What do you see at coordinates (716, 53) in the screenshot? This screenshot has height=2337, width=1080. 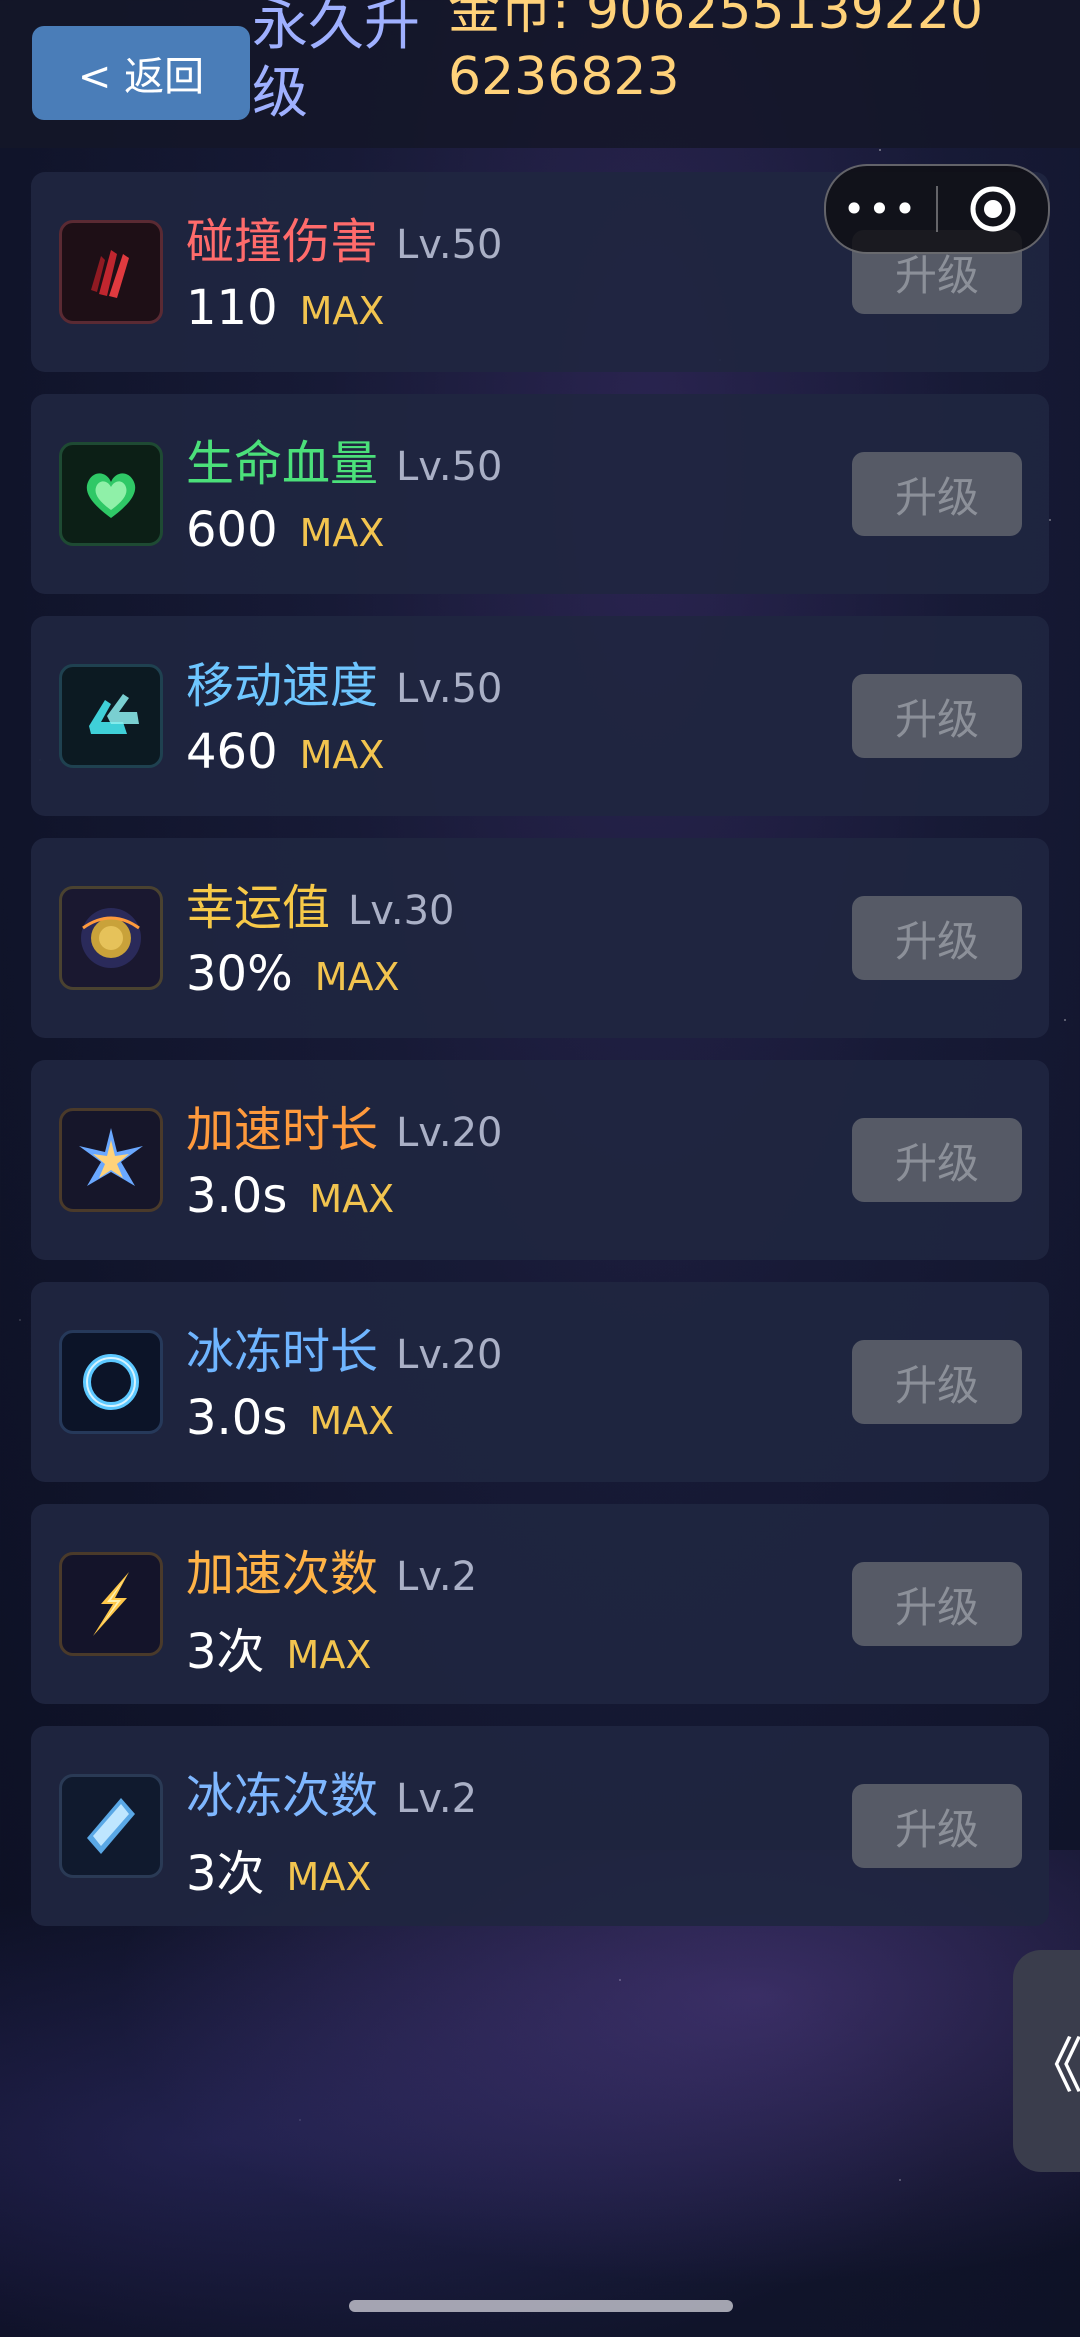 I see `coin-balance: 金币: 9062551392206236823` at bounding box center [716, 53].